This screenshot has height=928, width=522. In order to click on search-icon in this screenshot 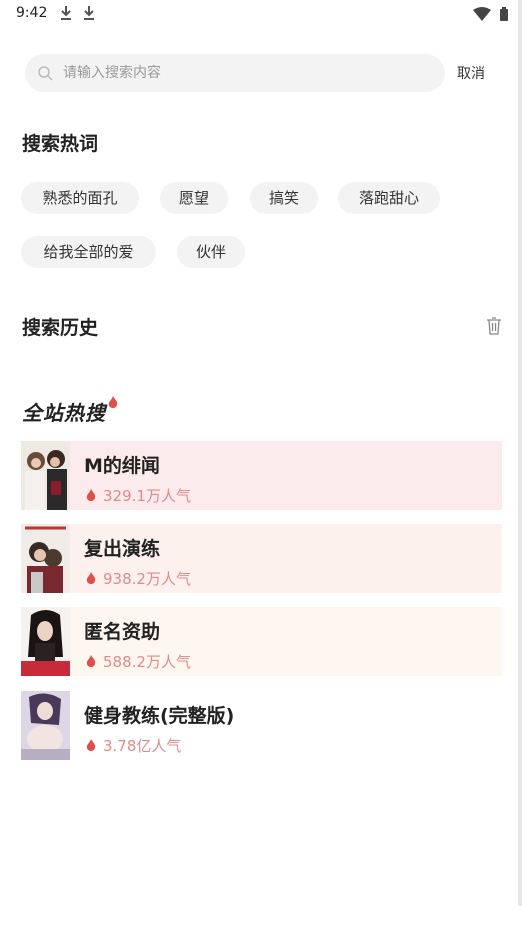, I will do `click(45, 73)`.